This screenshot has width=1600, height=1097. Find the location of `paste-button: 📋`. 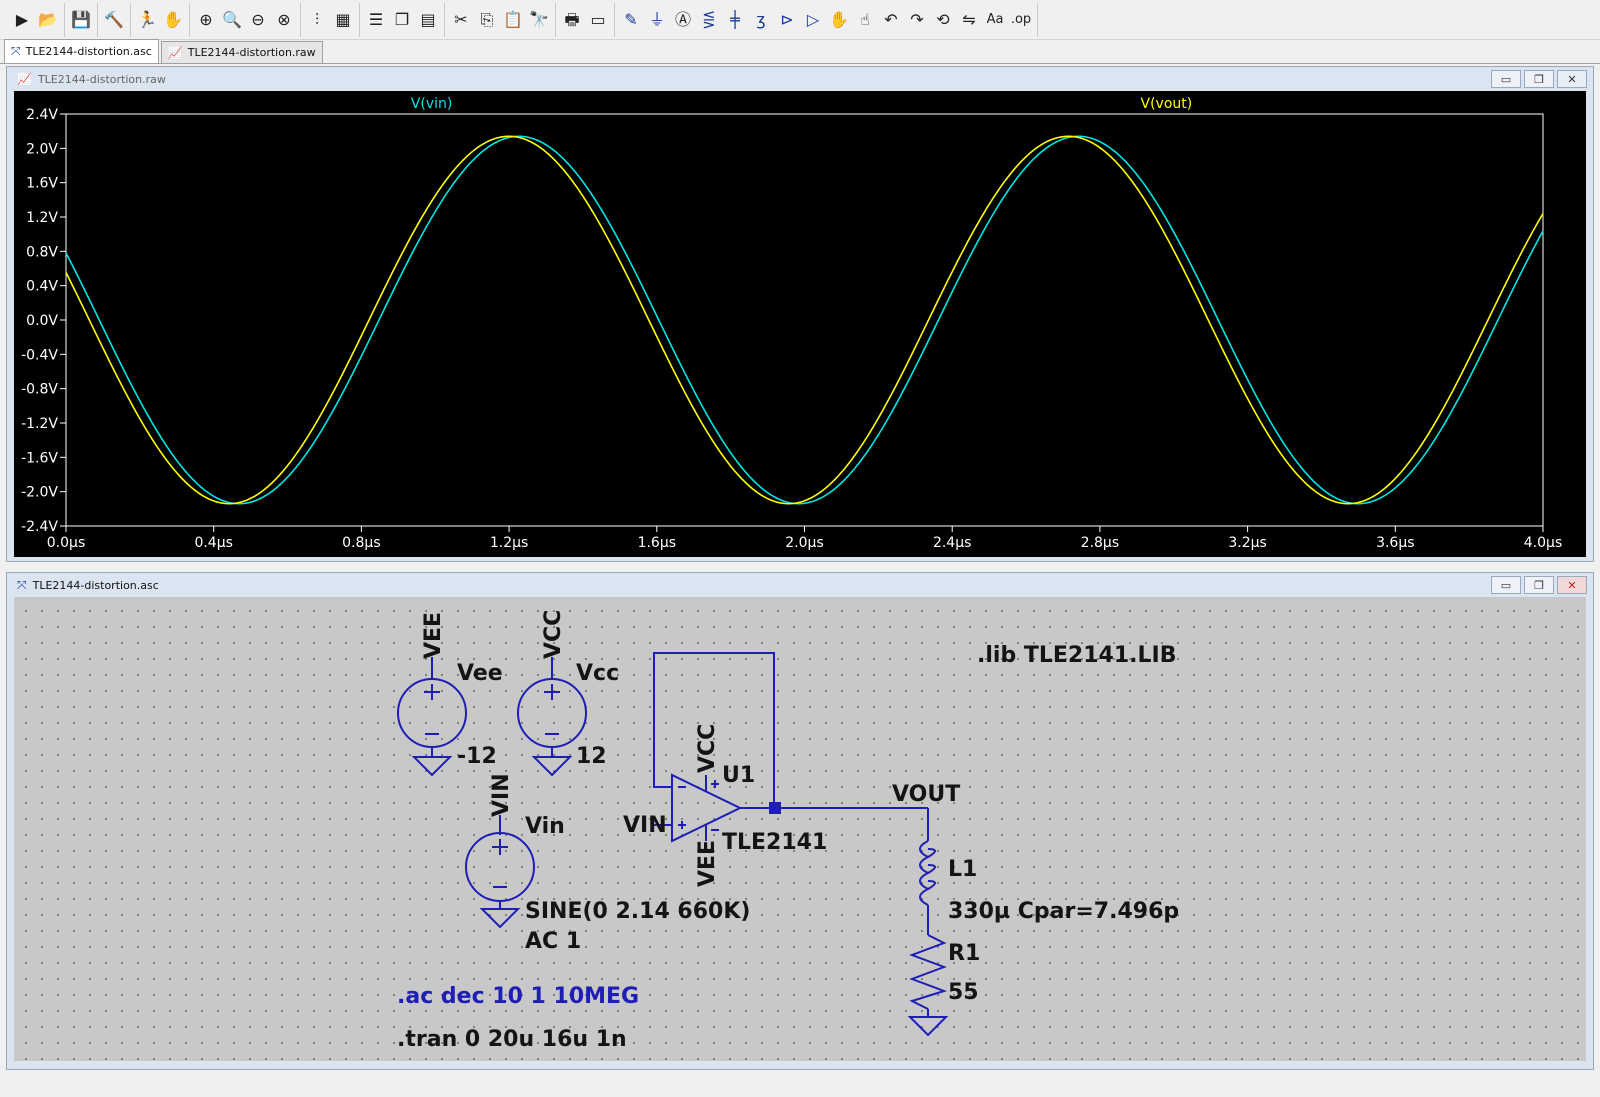

paste-button: 📋 is located at coordinates (513, 20).